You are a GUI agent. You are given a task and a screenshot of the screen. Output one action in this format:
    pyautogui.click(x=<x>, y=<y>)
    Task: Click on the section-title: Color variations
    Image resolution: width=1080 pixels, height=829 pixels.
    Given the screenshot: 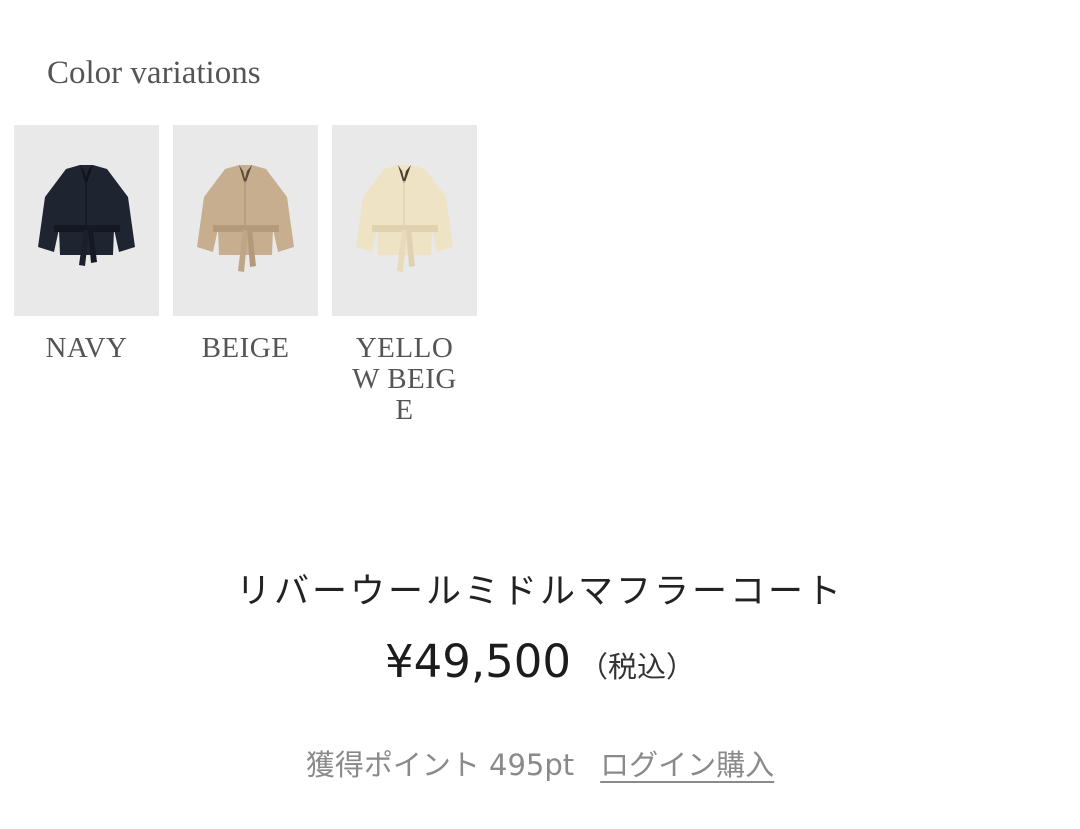 What is the action you would take?
    pyautogui.click(x=154, y=73)
    